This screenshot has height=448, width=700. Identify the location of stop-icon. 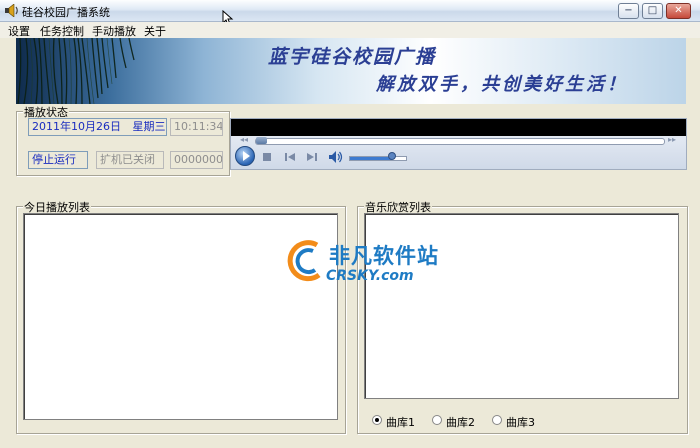
(267, 157).